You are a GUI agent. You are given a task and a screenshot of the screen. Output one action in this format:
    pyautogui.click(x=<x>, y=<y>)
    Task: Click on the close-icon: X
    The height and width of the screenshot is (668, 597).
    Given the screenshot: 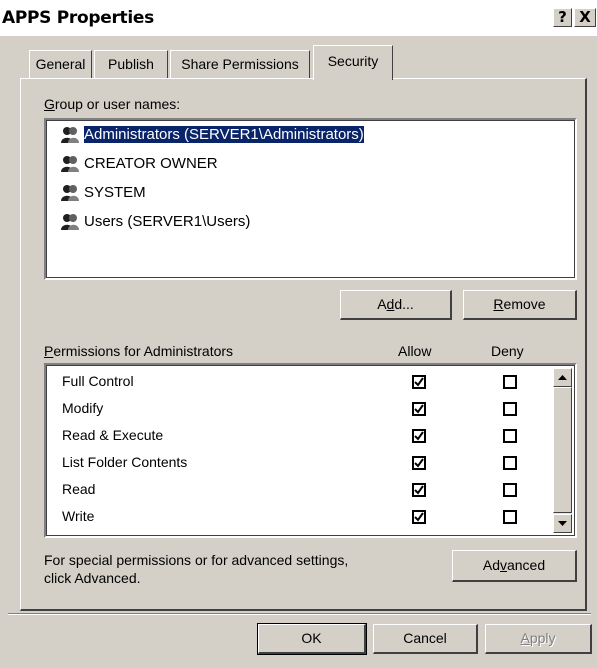 What is the action you would take?
    pyautogui.click(x=585, y=17)
    